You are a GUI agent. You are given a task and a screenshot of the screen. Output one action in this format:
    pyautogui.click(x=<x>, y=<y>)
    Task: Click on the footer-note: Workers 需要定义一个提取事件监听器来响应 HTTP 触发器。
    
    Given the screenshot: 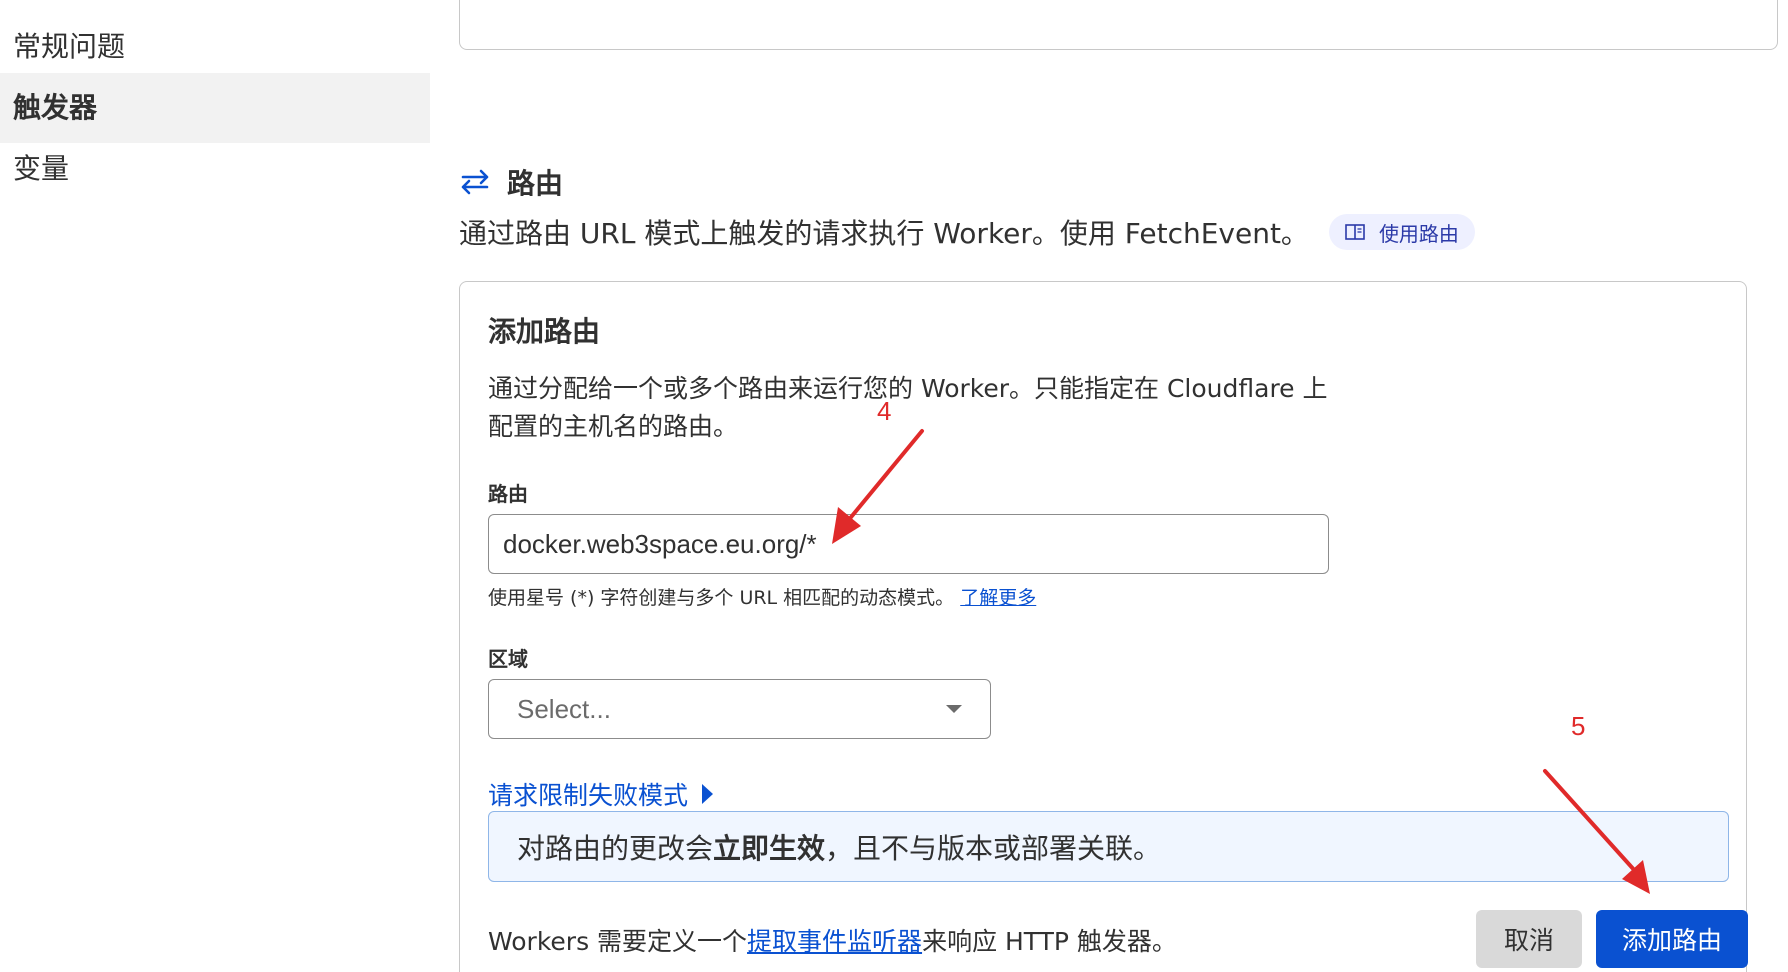 What is the action you would take?
    pyautogui.click(x=832, y=940)
    